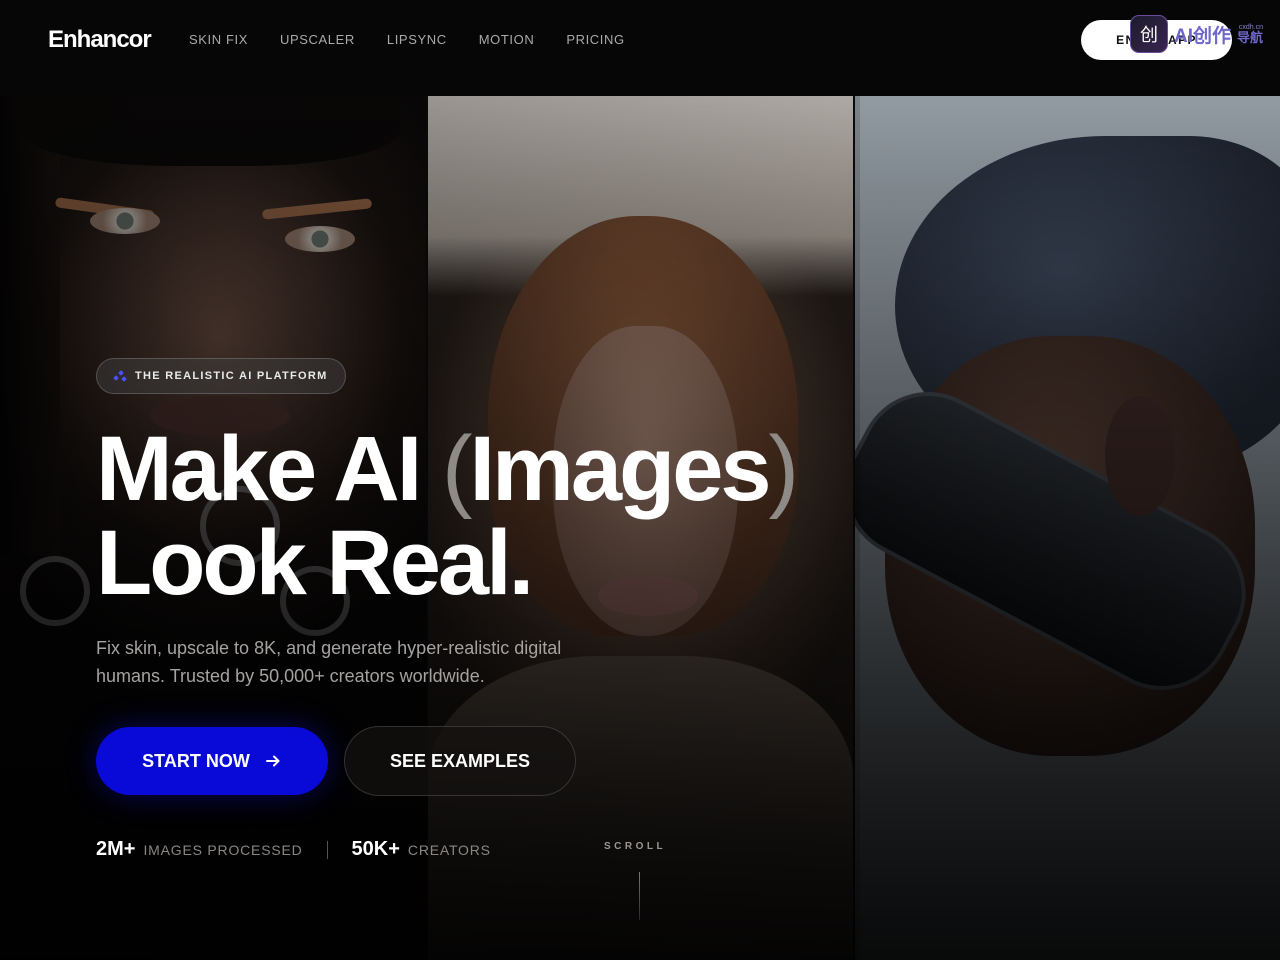  Describe the element at coordinates (460, 761) in the screenshot. I see `see-examples-button: SEE EXAMPLES` at that location.